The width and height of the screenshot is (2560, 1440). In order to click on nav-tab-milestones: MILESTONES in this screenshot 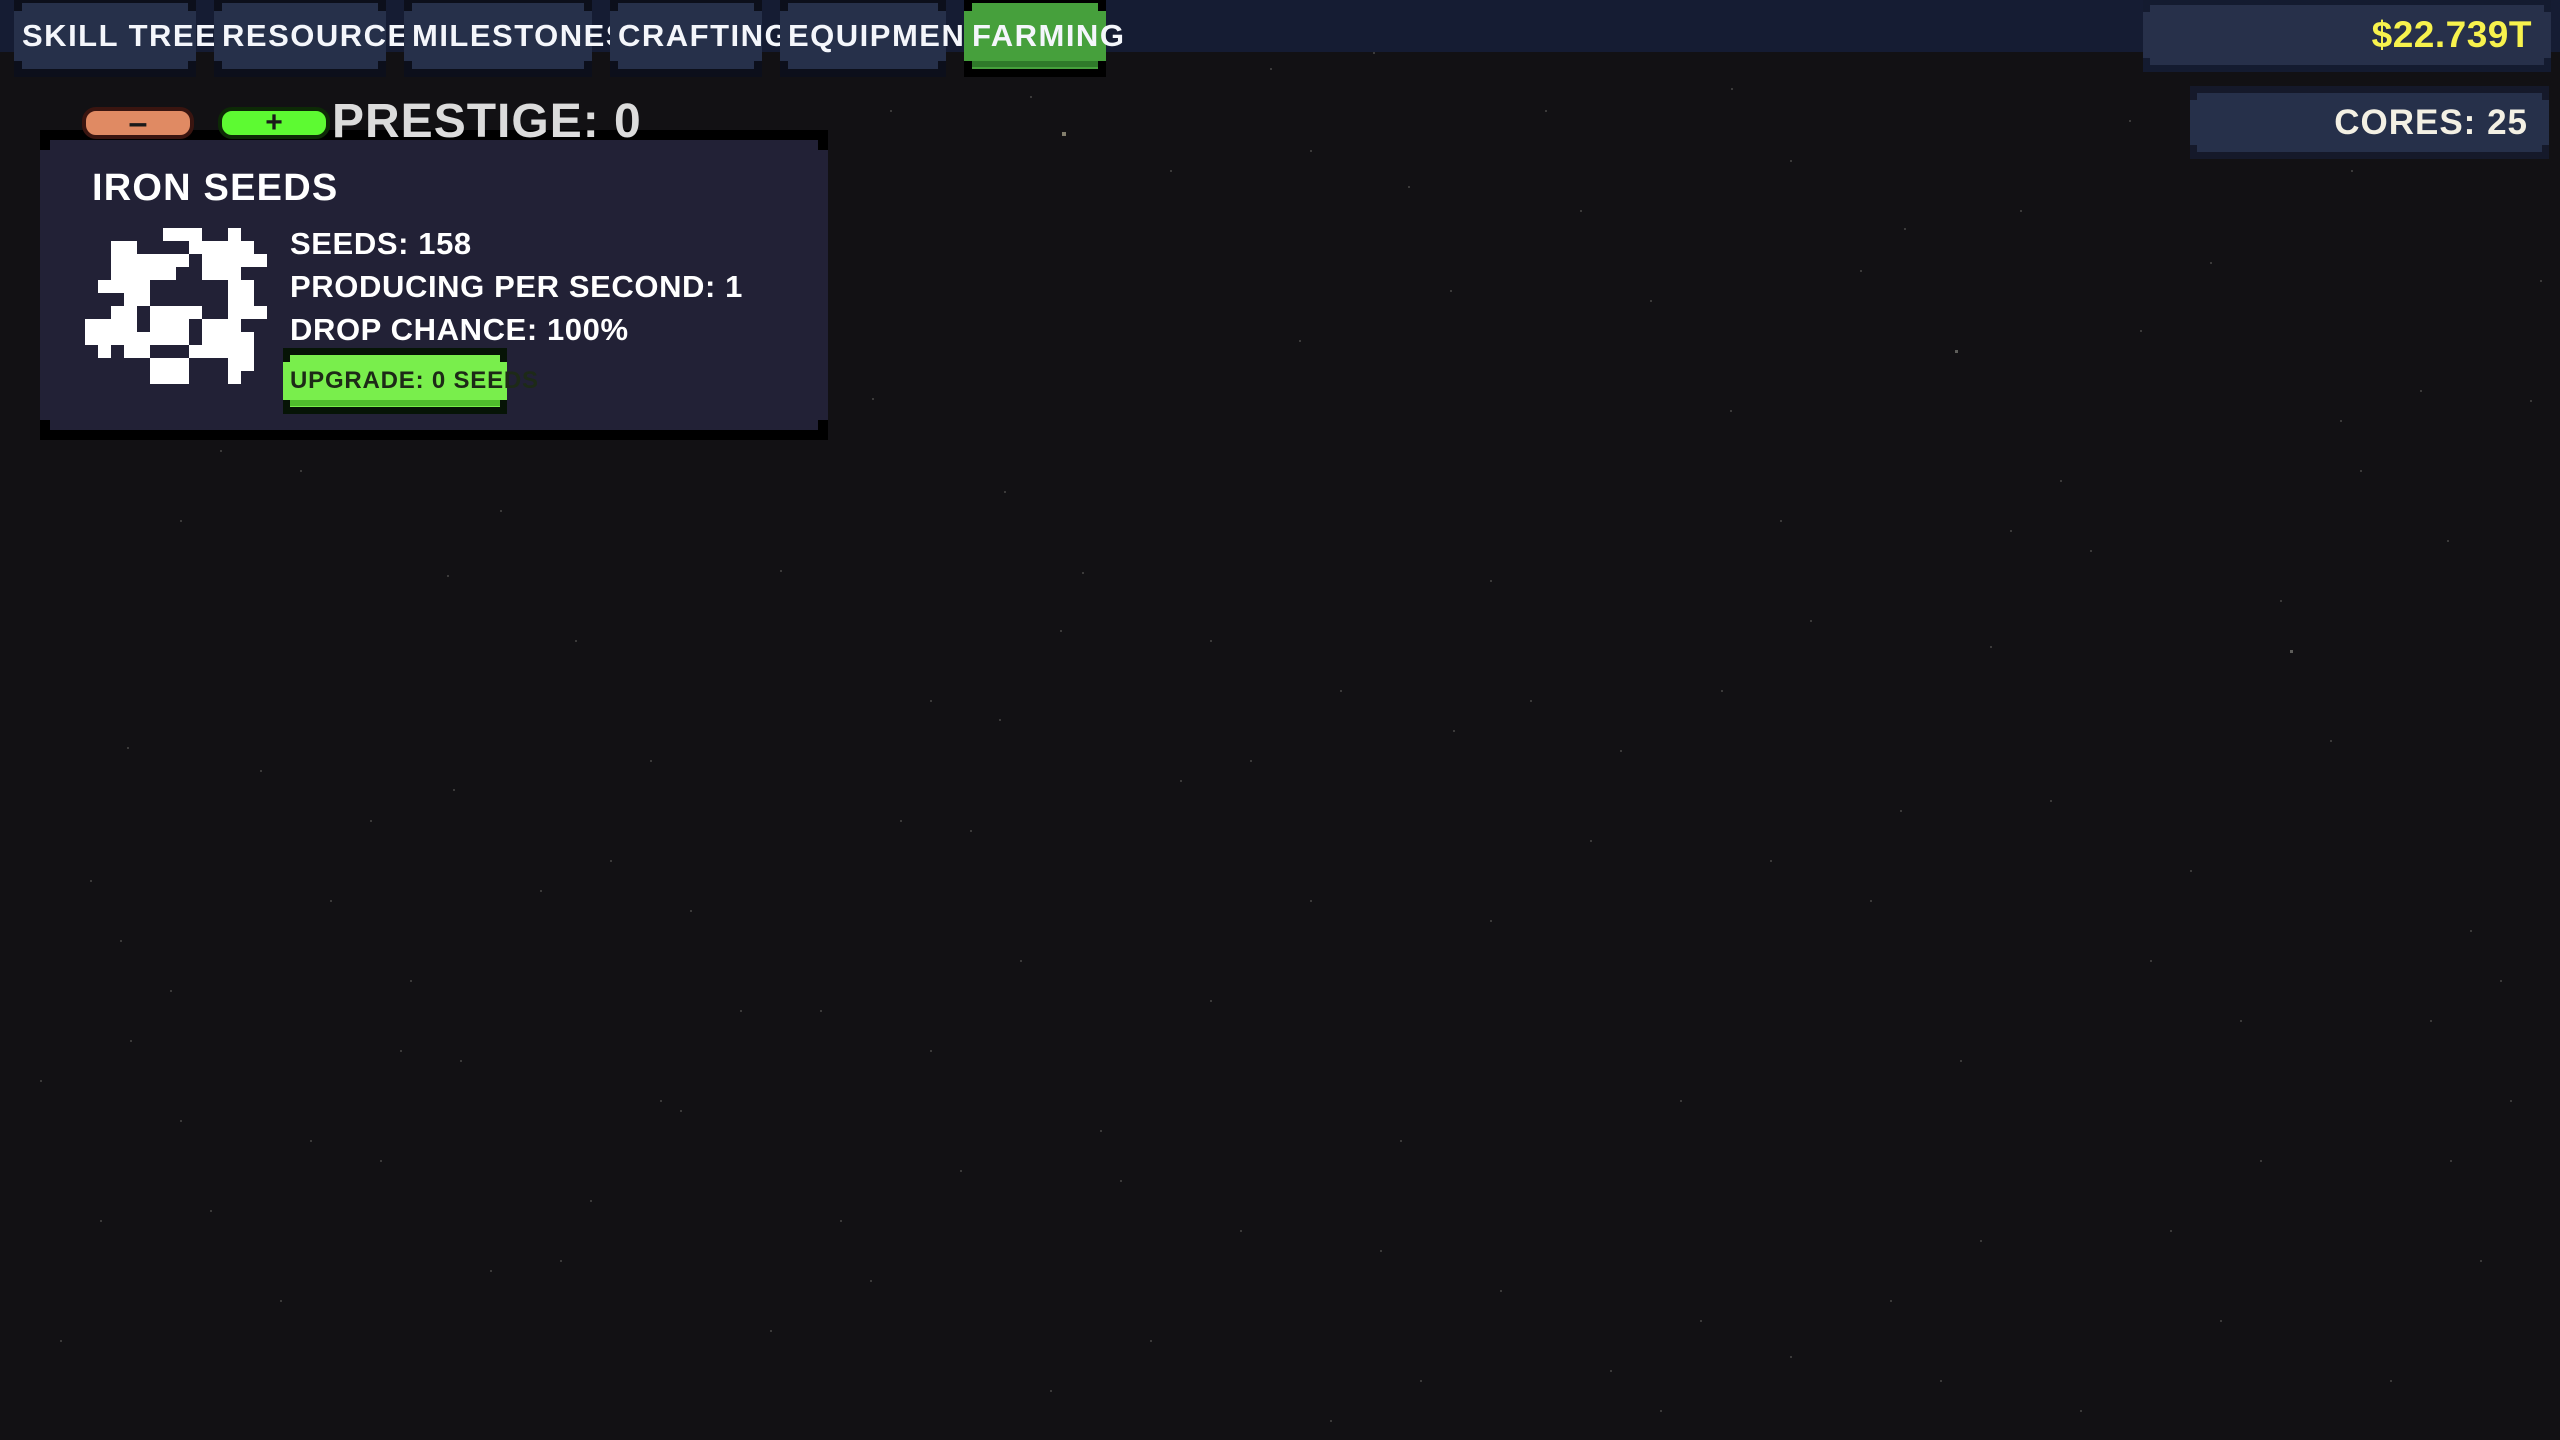, I will do `click(519, 36)`.